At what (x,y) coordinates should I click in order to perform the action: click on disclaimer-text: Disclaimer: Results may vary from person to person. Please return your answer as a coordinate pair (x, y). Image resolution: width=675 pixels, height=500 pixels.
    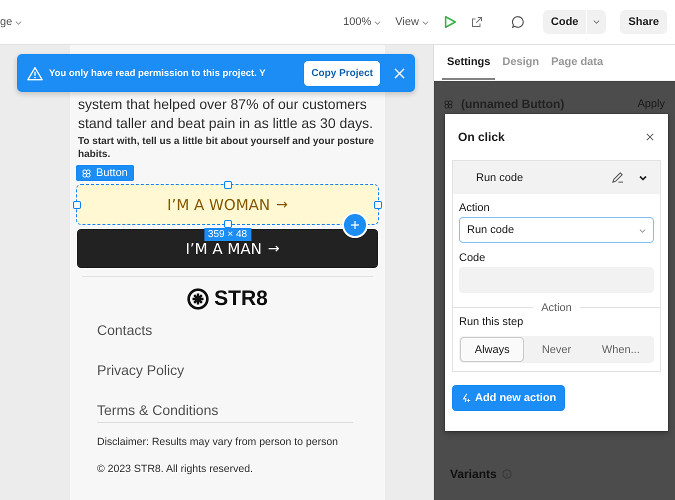
    Looking at the image, I should click on (217, 441).